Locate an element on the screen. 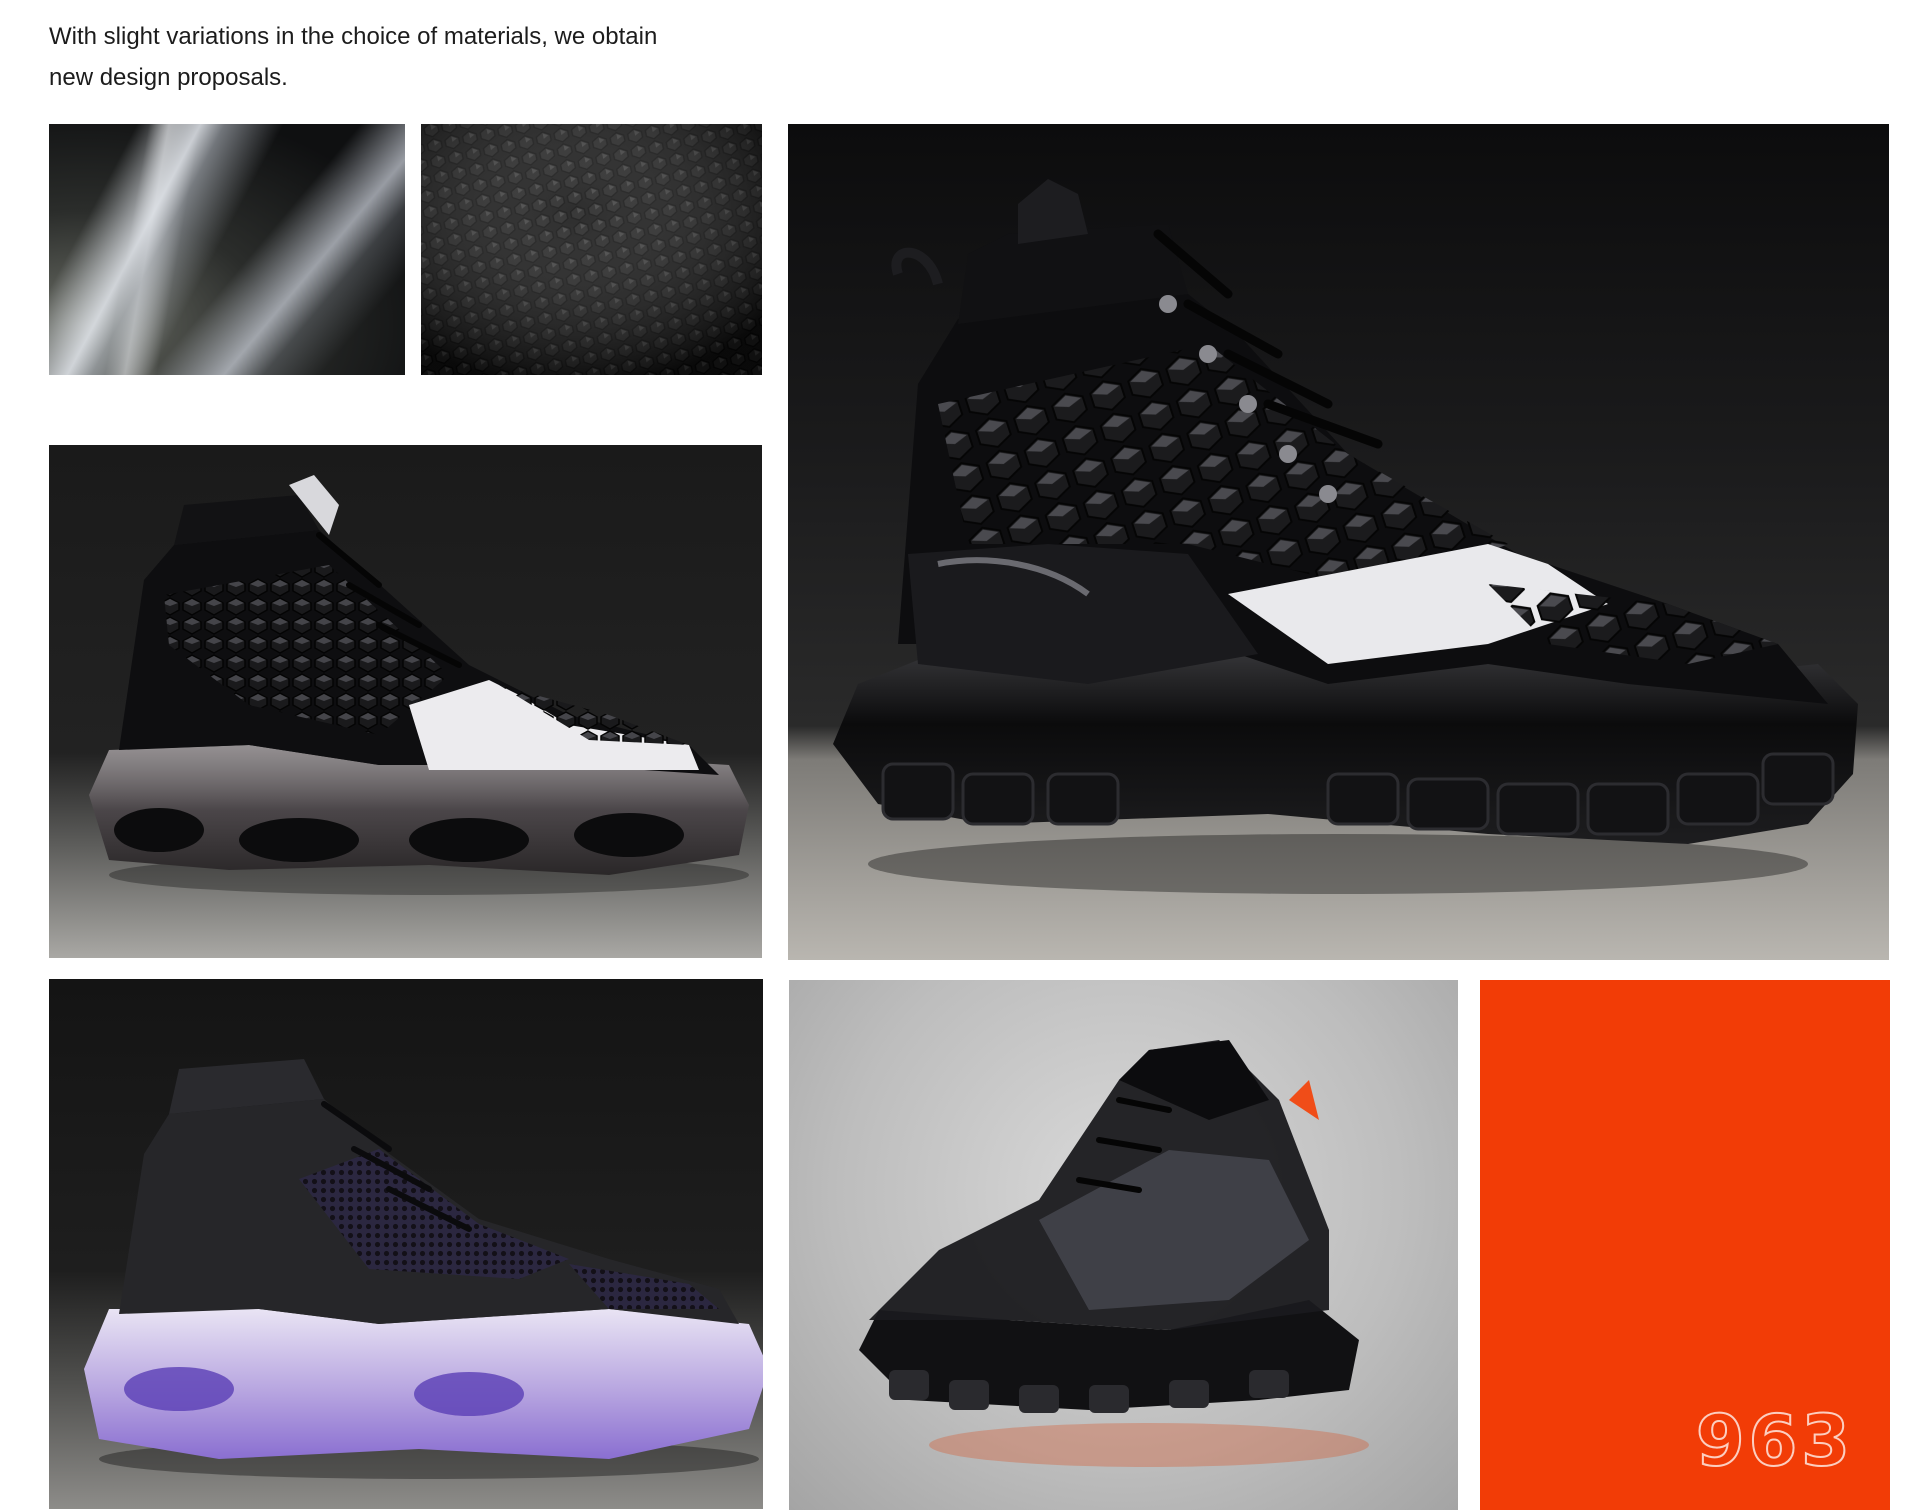  black-white-shoe-photo is located at coordinates (405, 701).